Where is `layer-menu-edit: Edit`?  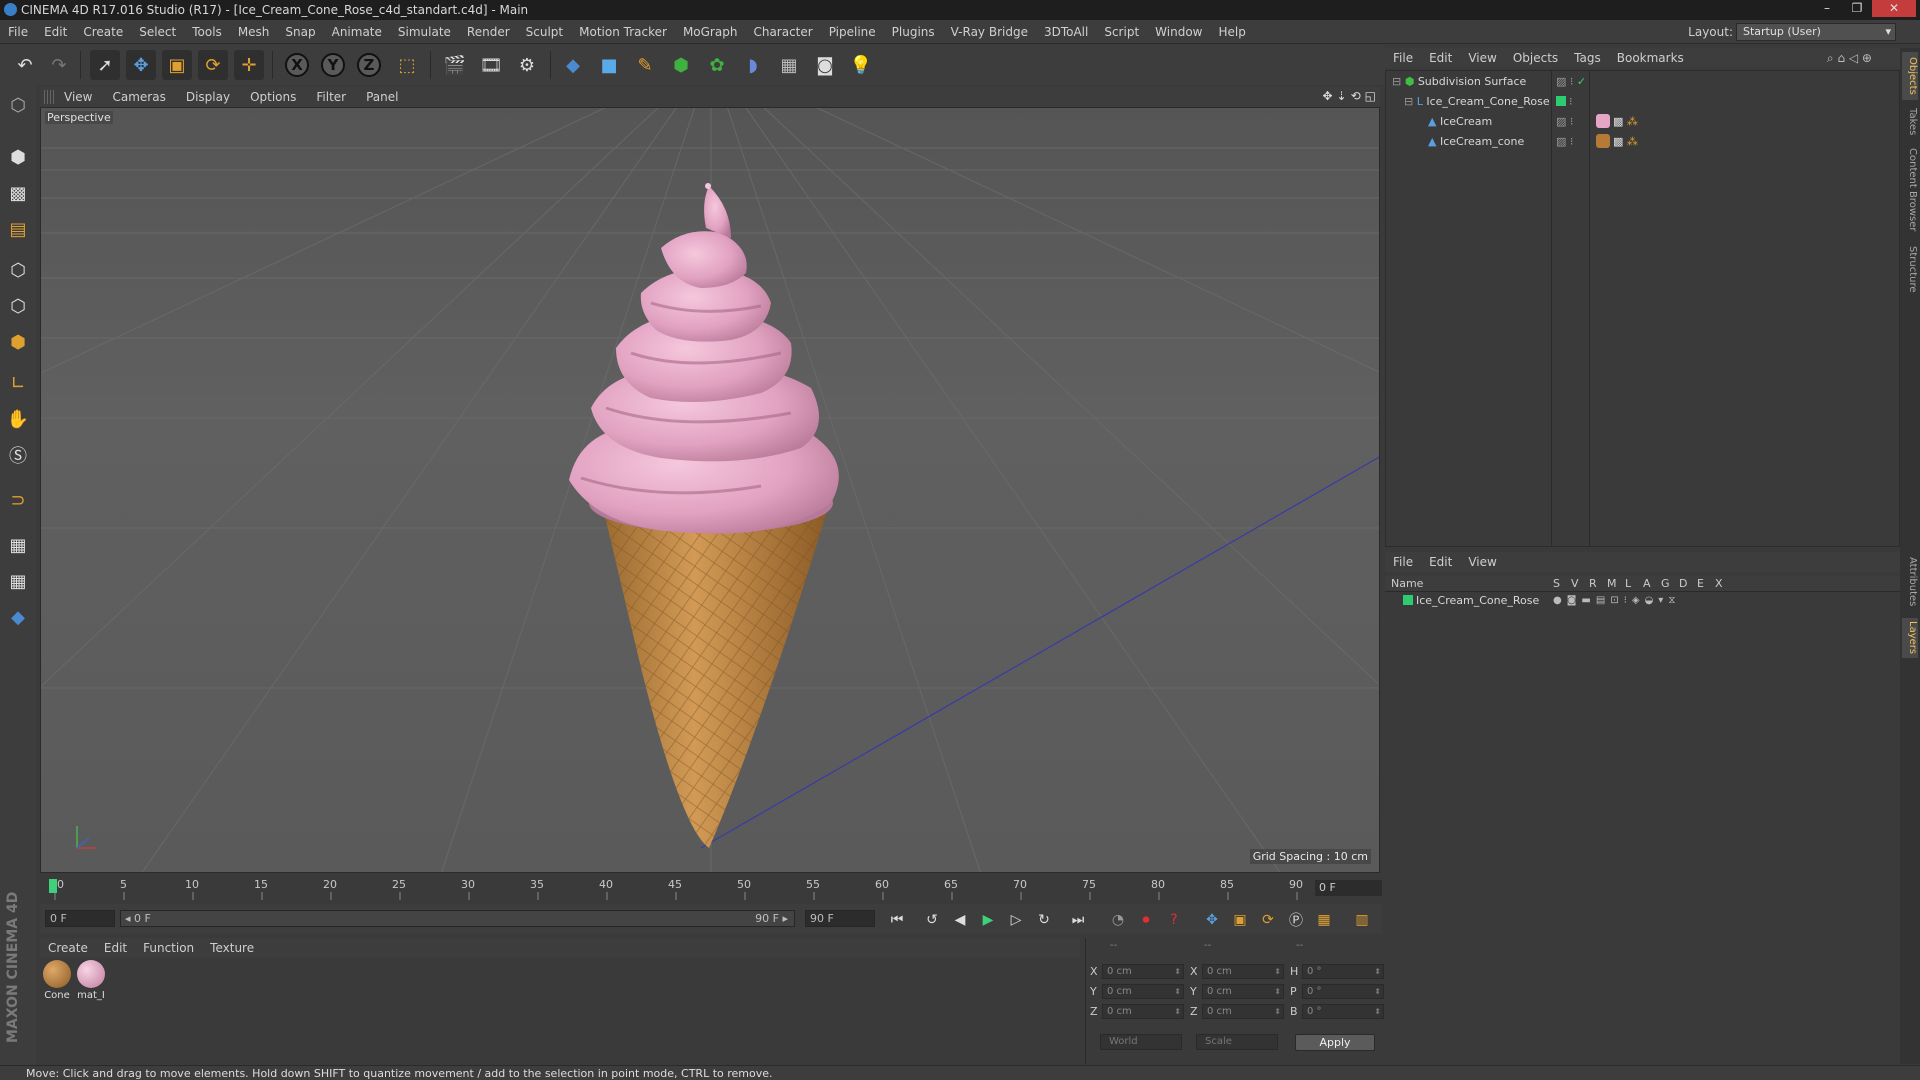 layer-menu-edit: Edit is located at coordinates (1440, 562).